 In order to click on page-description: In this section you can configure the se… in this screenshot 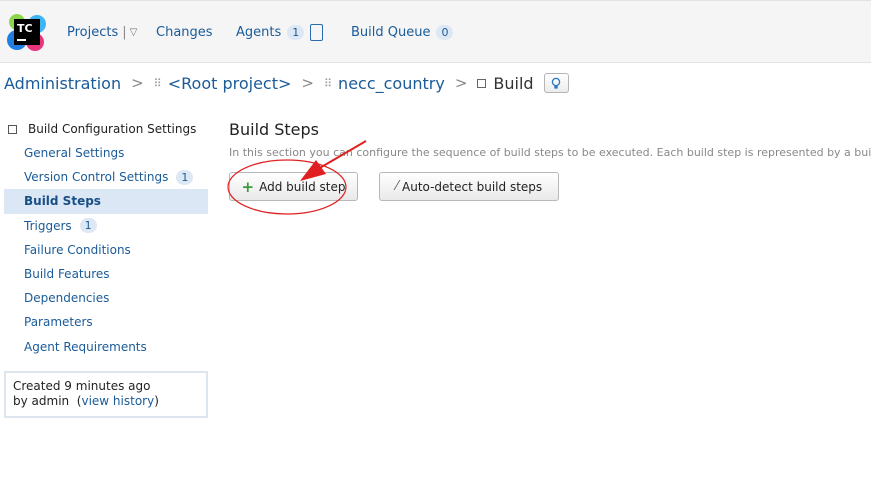, I will do `click(550, 152)`.